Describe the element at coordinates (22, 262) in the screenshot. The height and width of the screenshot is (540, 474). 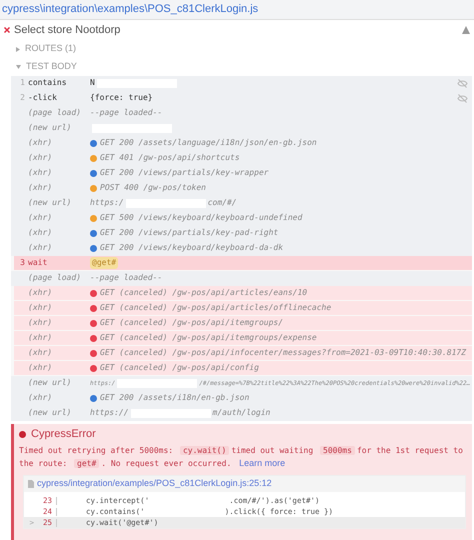
I see `line-number: 3` at that location.